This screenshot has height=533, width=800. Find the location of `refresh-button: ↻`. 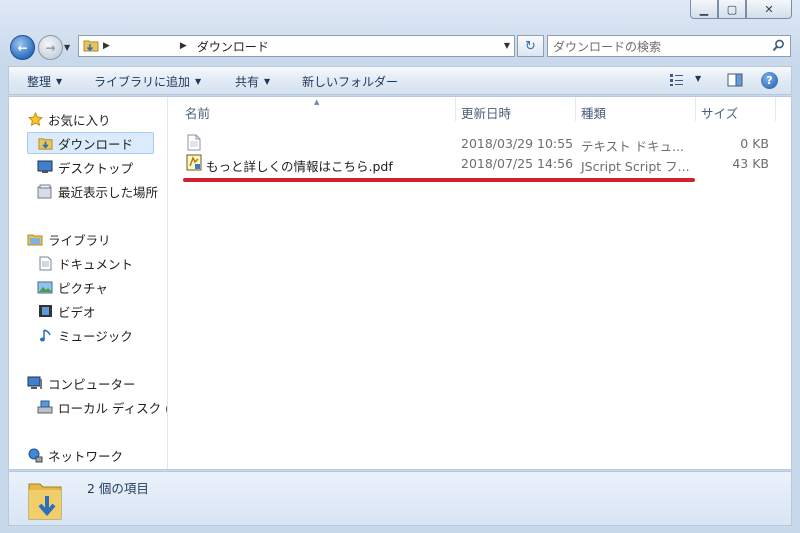

refresh-button: ↻ is located at coordinates (530, 46).